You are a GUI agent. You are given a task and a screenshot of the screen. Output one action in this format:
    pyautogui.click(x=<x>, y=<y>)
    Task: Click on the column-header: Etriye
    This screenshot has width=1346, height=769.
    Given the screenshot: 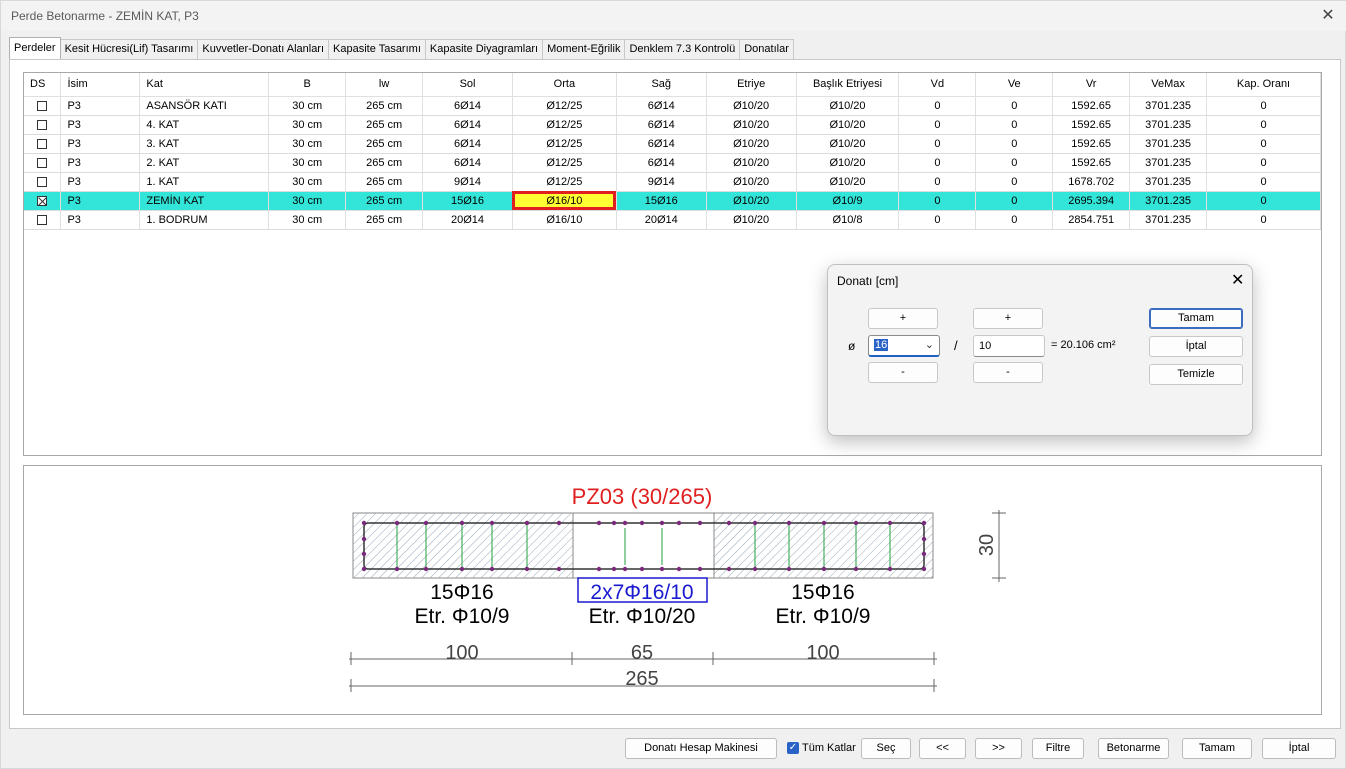 What is the action you would take?
    pyautogui.click(x=751, y=85)
    